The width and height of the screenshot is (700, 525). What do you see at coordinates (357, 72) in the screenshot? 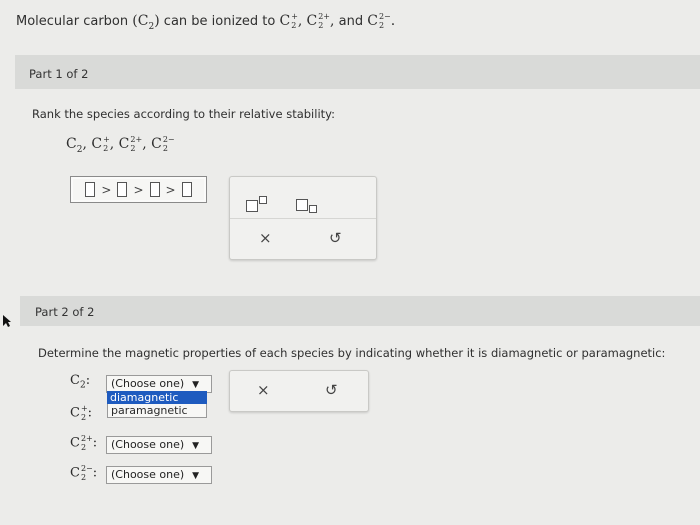
I see `part1-header: Part 1 of 2` at bounding box center [357, 72].